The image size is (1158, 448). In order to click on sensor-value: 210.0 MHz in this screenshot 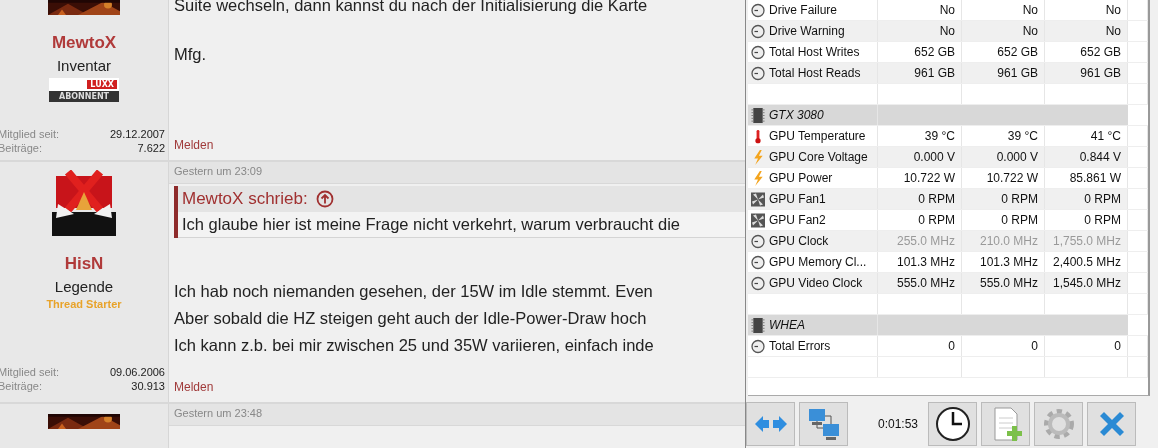, I will do `click(1008, 241)`.